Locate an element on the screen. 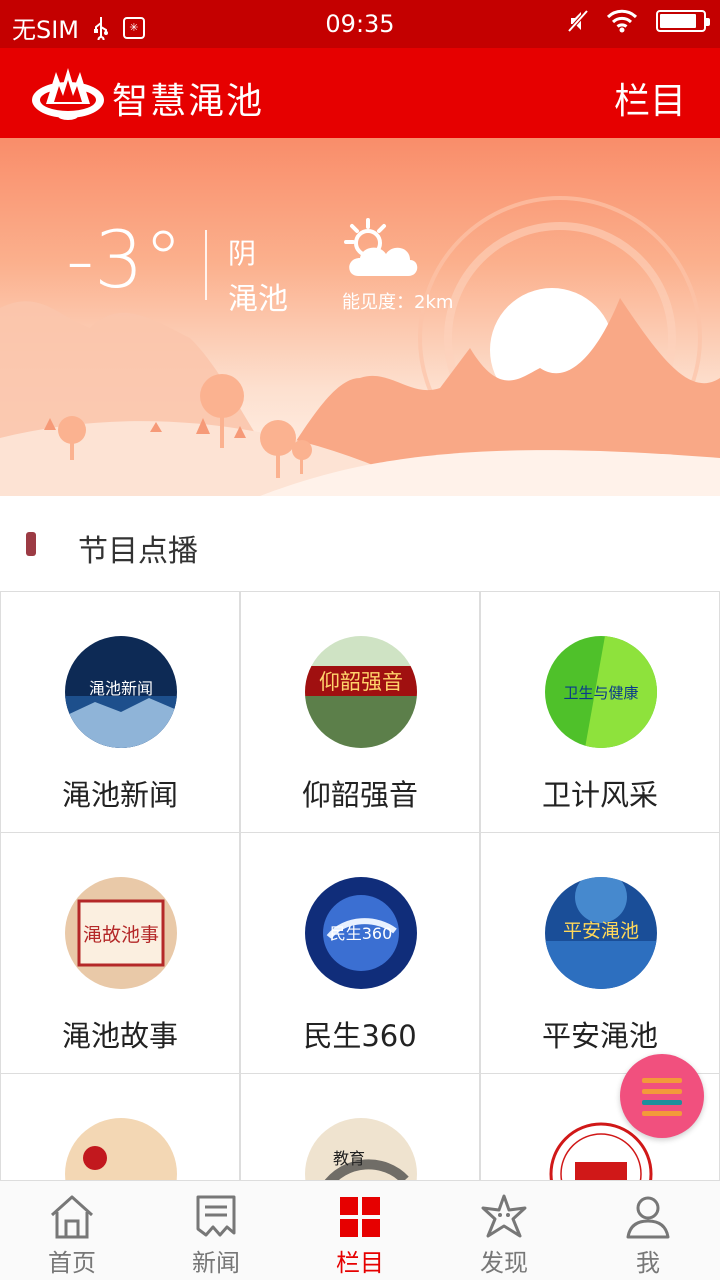 The image size is (720, 1280). tab-columns: 栏目 is located at coordinates (360, 1230).